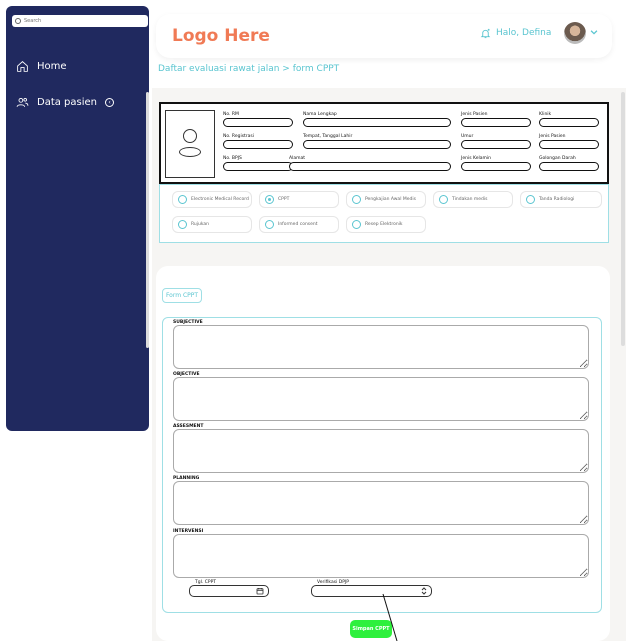 This screenshot has width=626, height=641. Describe the element at coordinates (467, 136) in the screenshot. I see `field-label: Umur` at that location.